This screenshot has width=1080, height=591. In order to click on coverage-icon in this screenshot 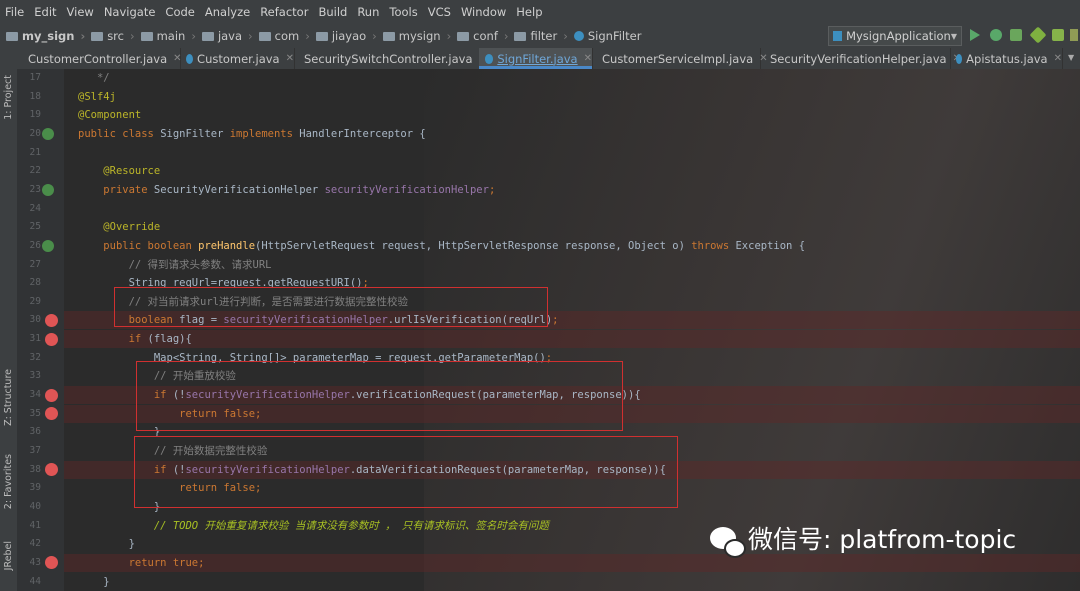, I will do `click(1016, 35)`.